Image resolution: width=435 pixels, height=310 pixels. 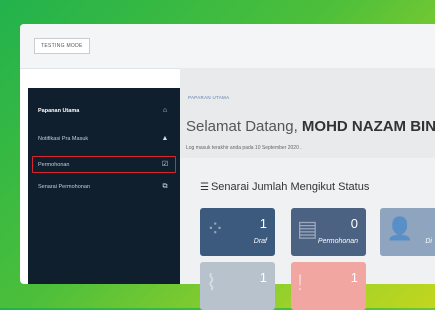 I want to click on status-tile-5: ! 1, so click(x=328, y=286).